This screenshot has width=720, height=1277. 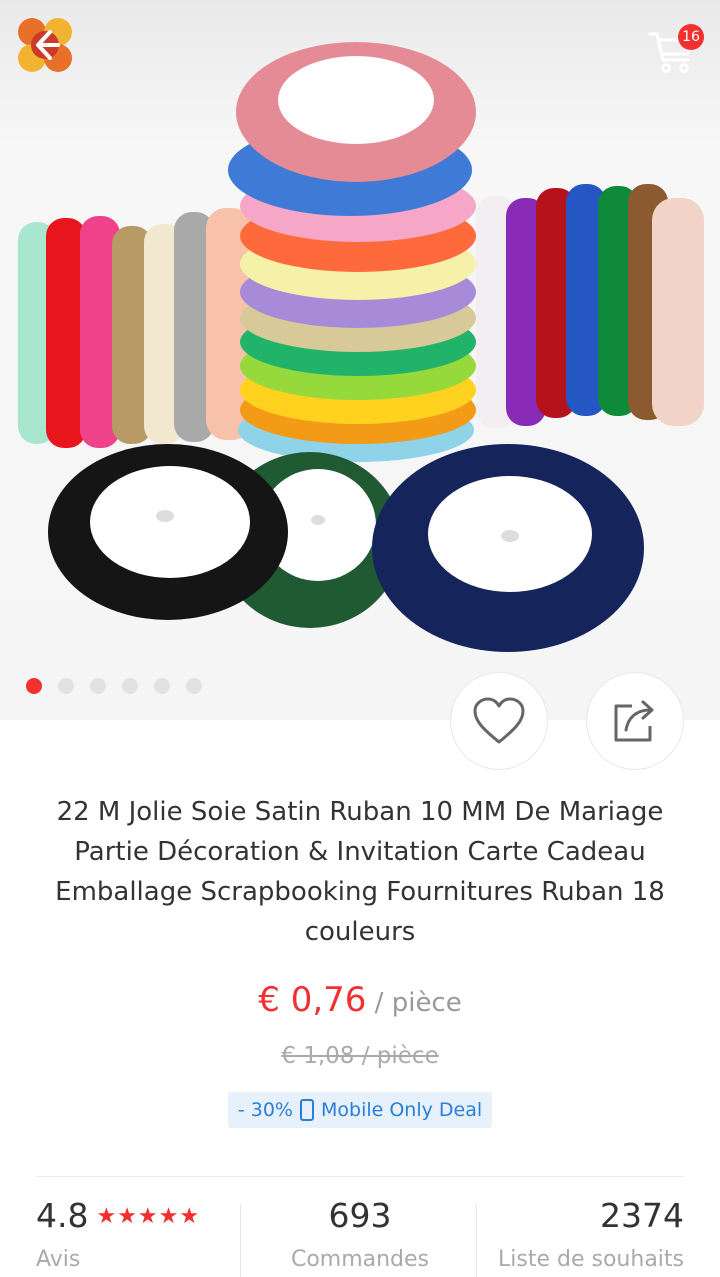 I want to click on cart-count-badge: 16, so click(x=691, y=37).